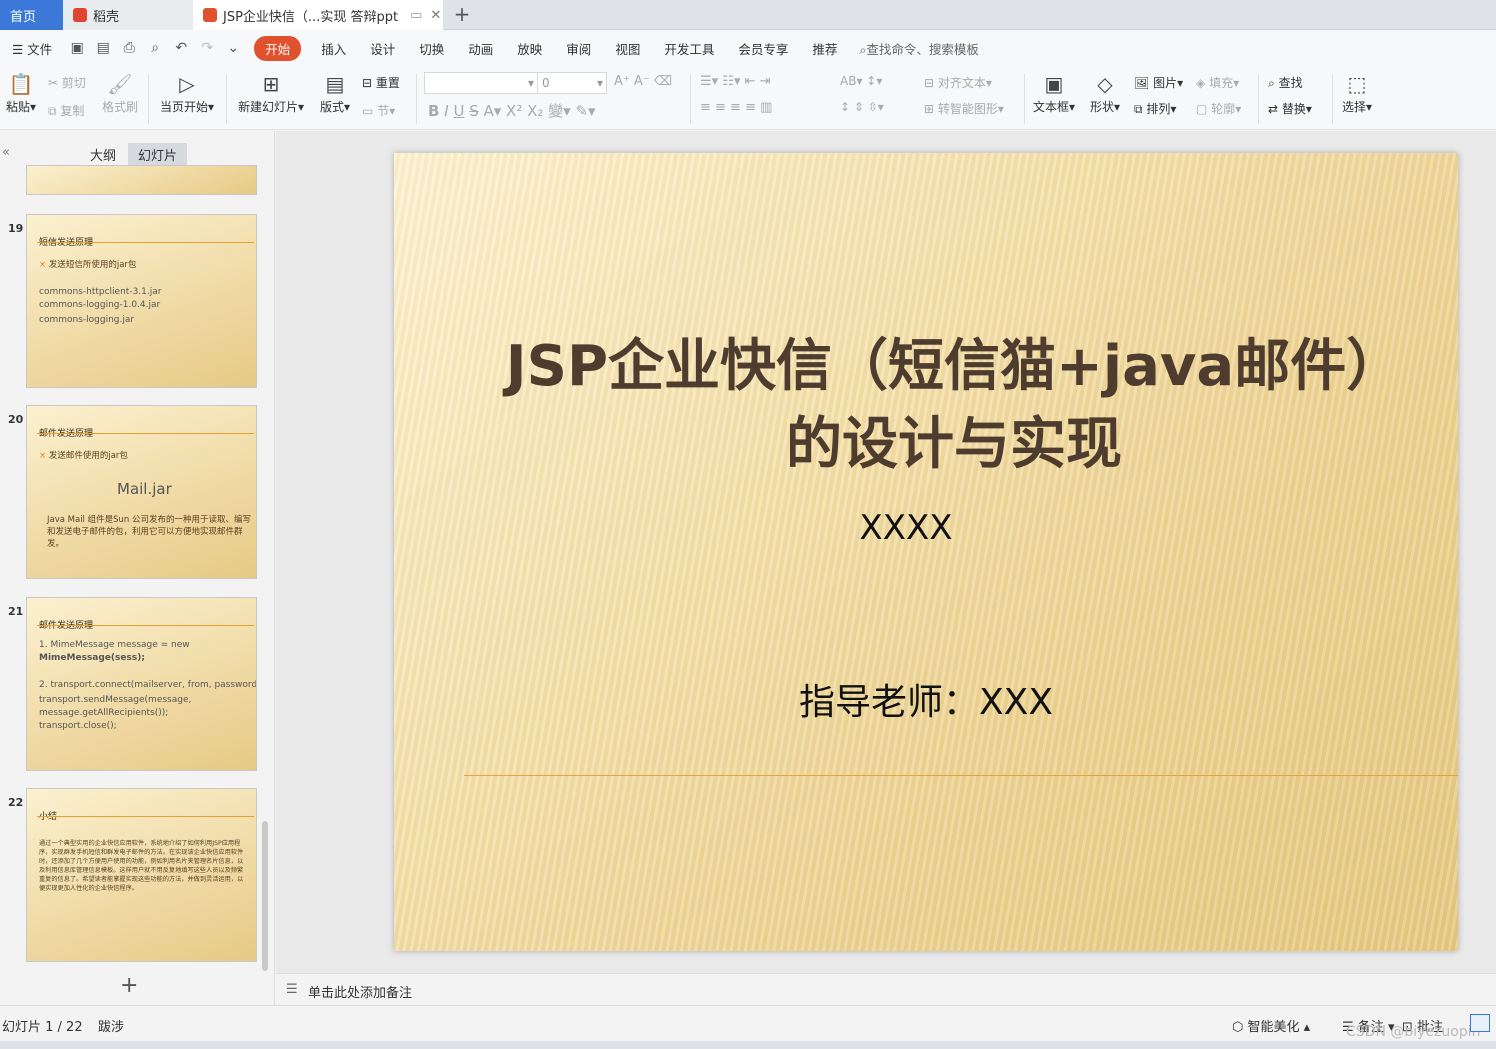  What do you see at coordinates (158, 154) in the screenshot?
I see `tab-slides: 幻灯片` at bounding box center [158, 154].